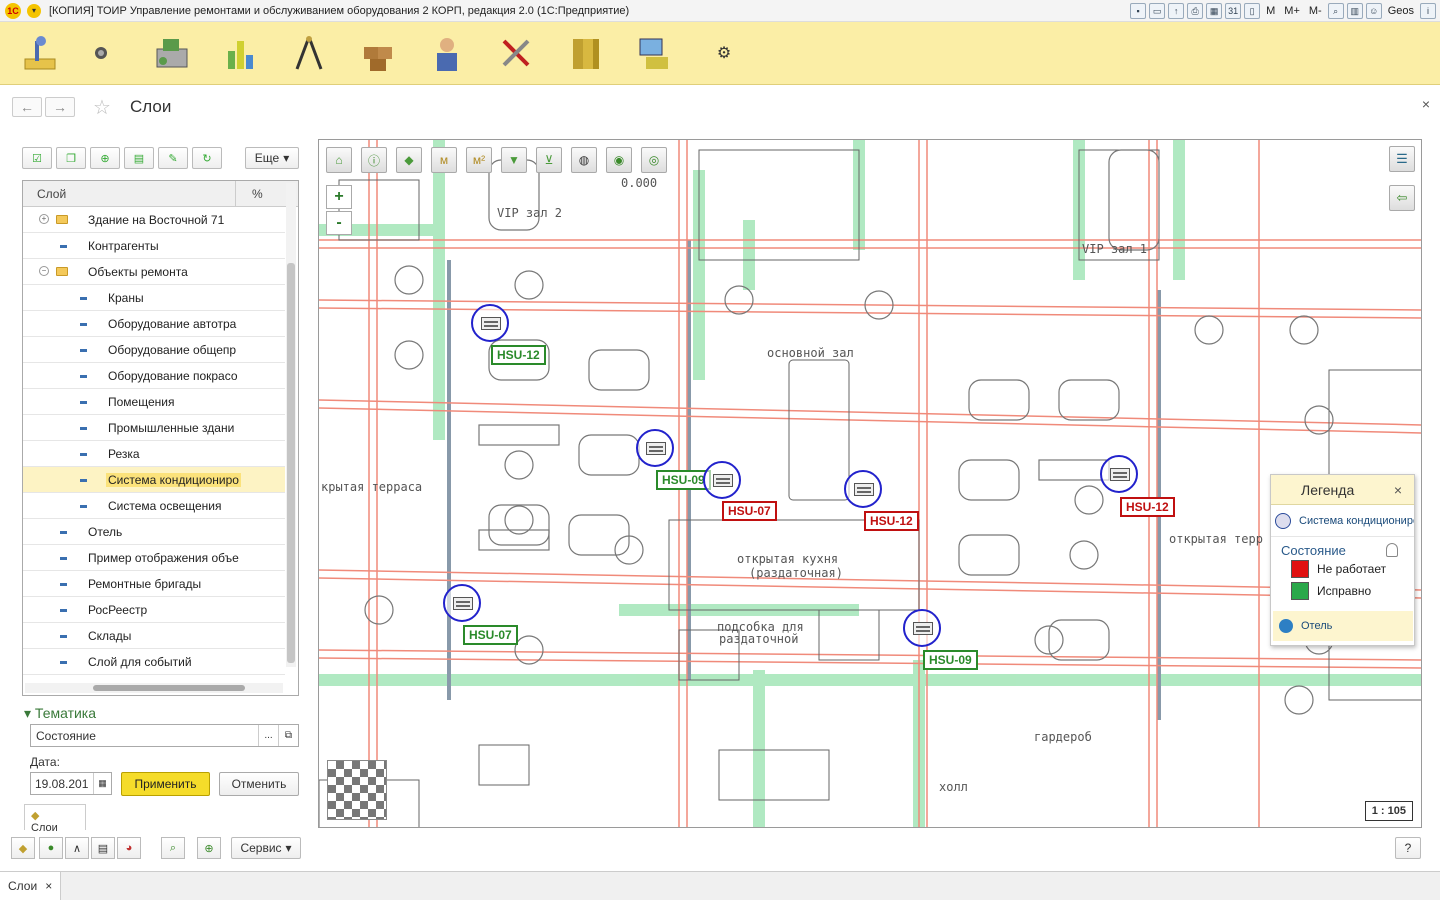 The width and height of the screenshot is (1440, 900). What do you see at coordinates (479, 160) in the screenshot?
I see `measure-area-icon: м²` at bounding box center [479, 160].